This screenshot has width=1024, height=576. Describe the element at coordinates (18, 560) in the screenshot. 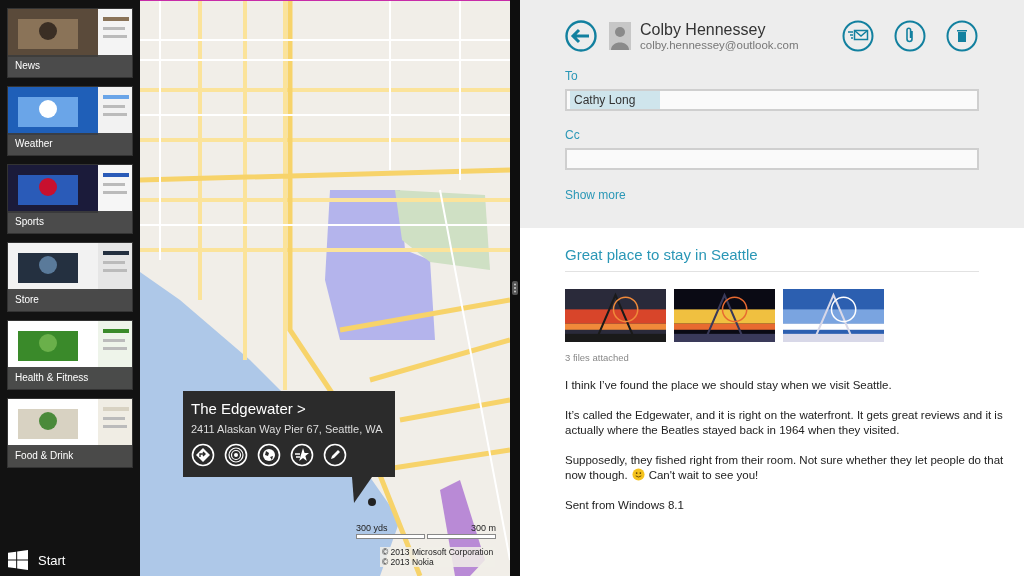

I see `windows-logo-icon` at that location.